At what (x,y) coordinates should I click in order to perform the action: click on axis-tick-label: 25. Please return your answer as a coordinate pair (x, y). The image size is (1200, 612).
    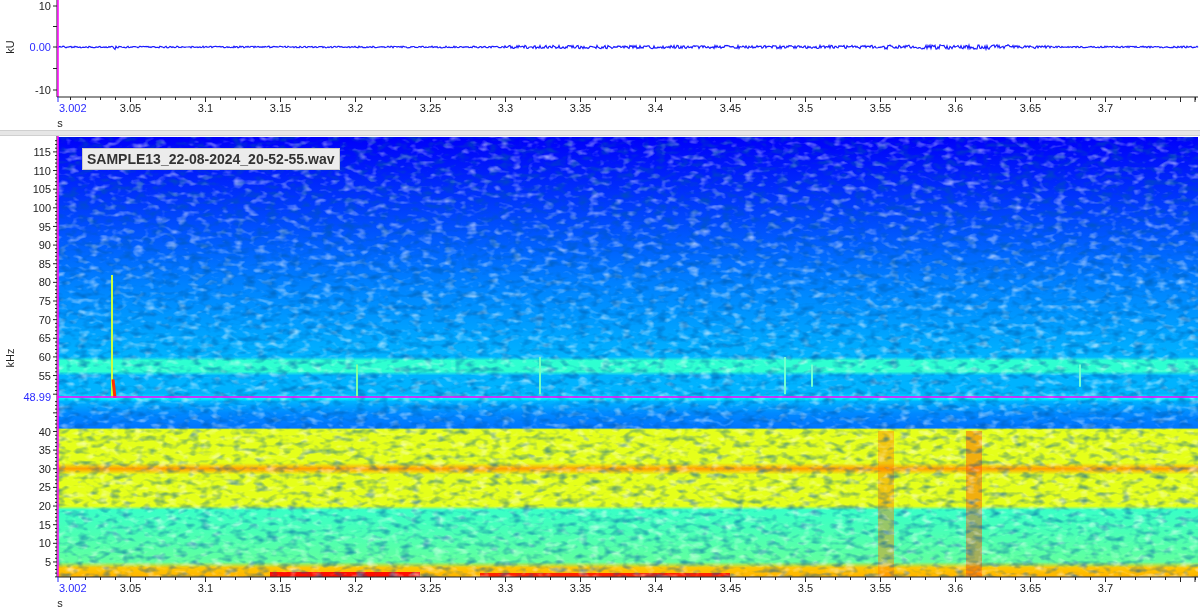
    Looking at the image, I should click on (44, 487).